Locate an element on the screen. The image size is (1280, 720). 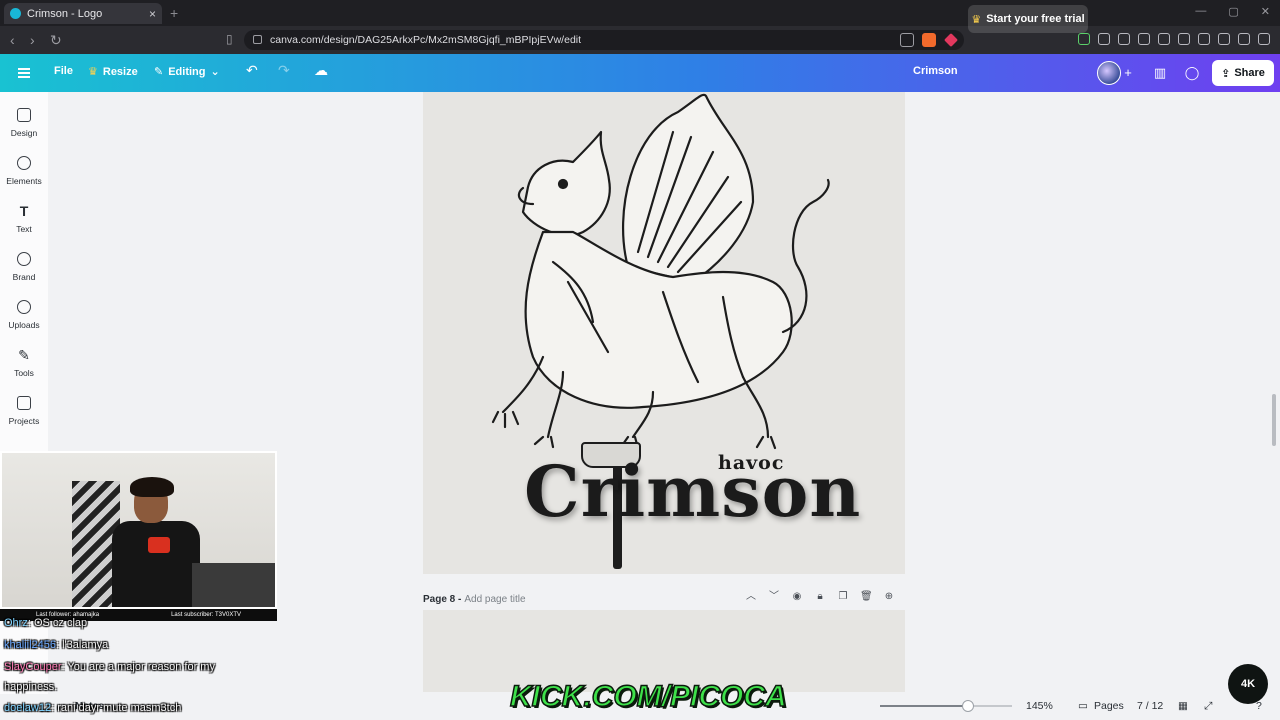
chat-message: happiness. is located at coordinates (31, 687).